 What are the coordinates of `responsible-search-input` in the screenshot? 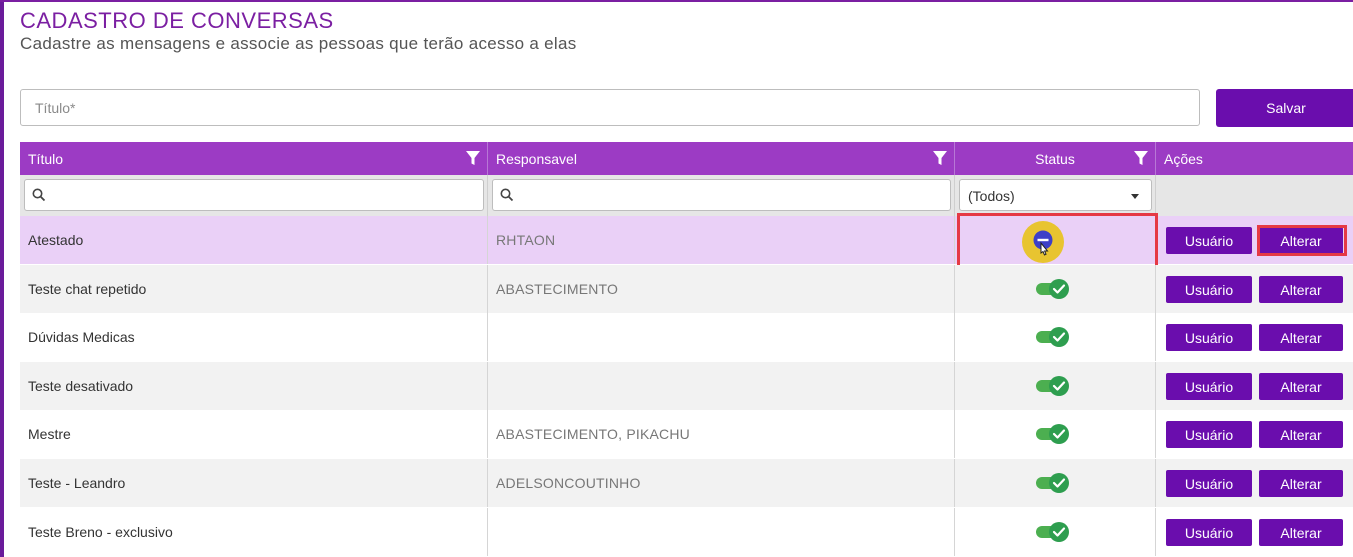 It's located at (721, 195).